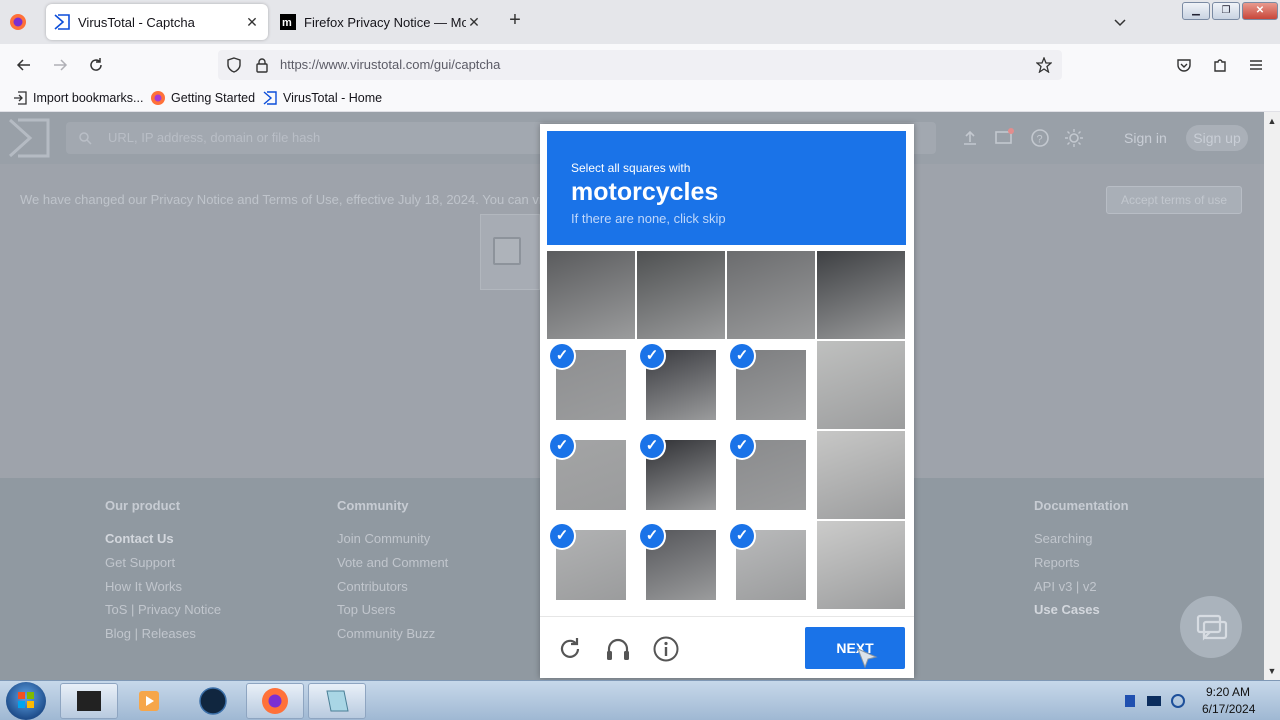  I want to click on taskbar-media-player, so click(149, 701).